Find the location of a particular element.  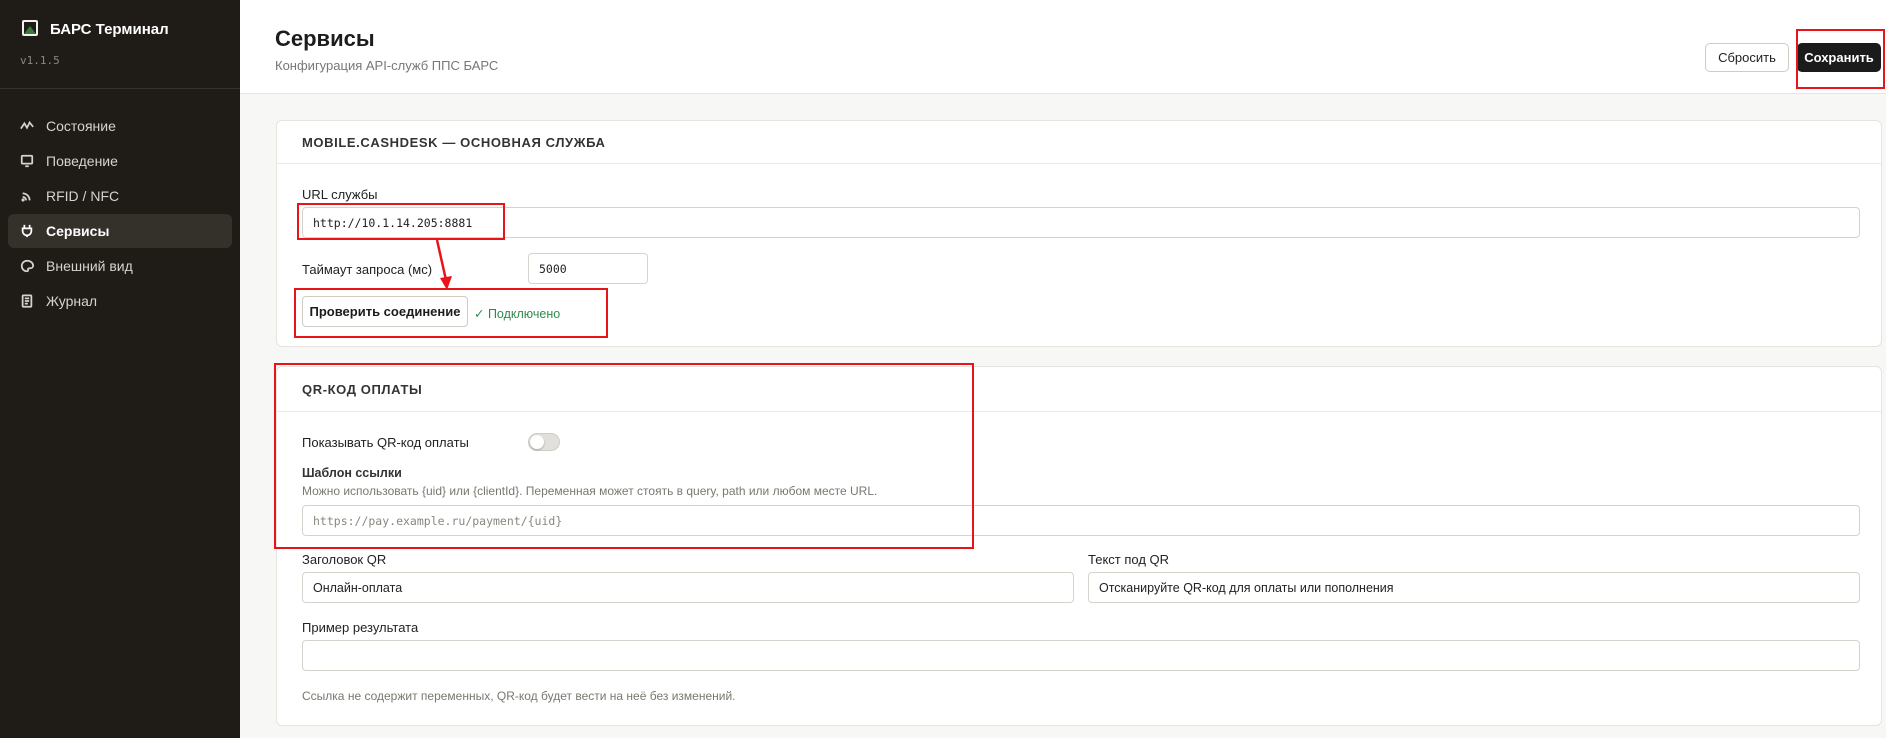

sidebar-item-label: Сервисы is located at coordinates (78, 231).